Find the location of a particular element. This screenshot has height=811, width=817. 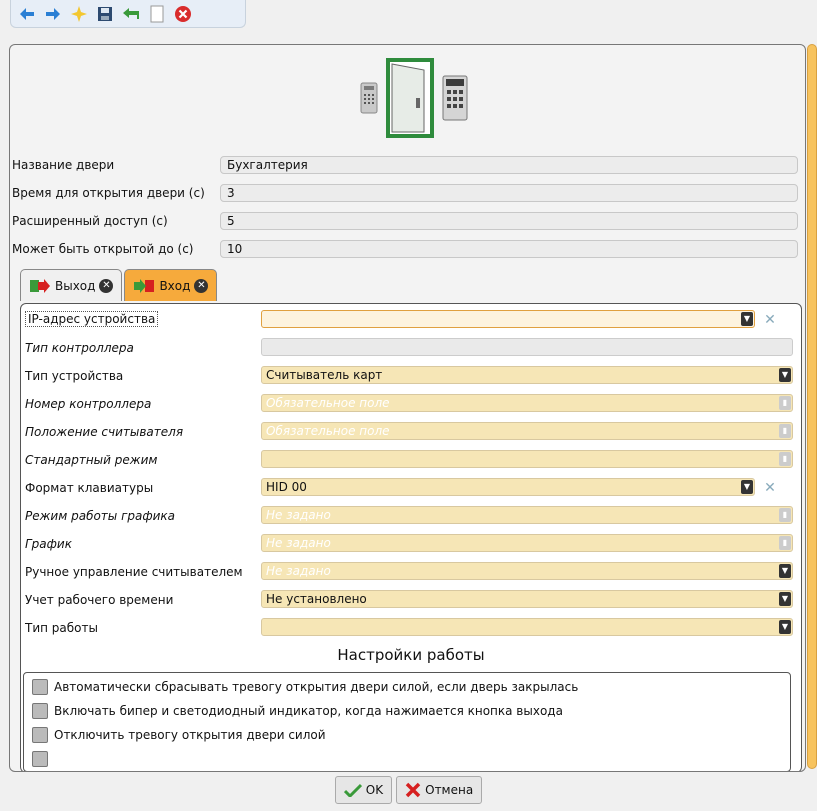

schedule-mode-field: Не задано ▮ is located at coordinates (527, 515).